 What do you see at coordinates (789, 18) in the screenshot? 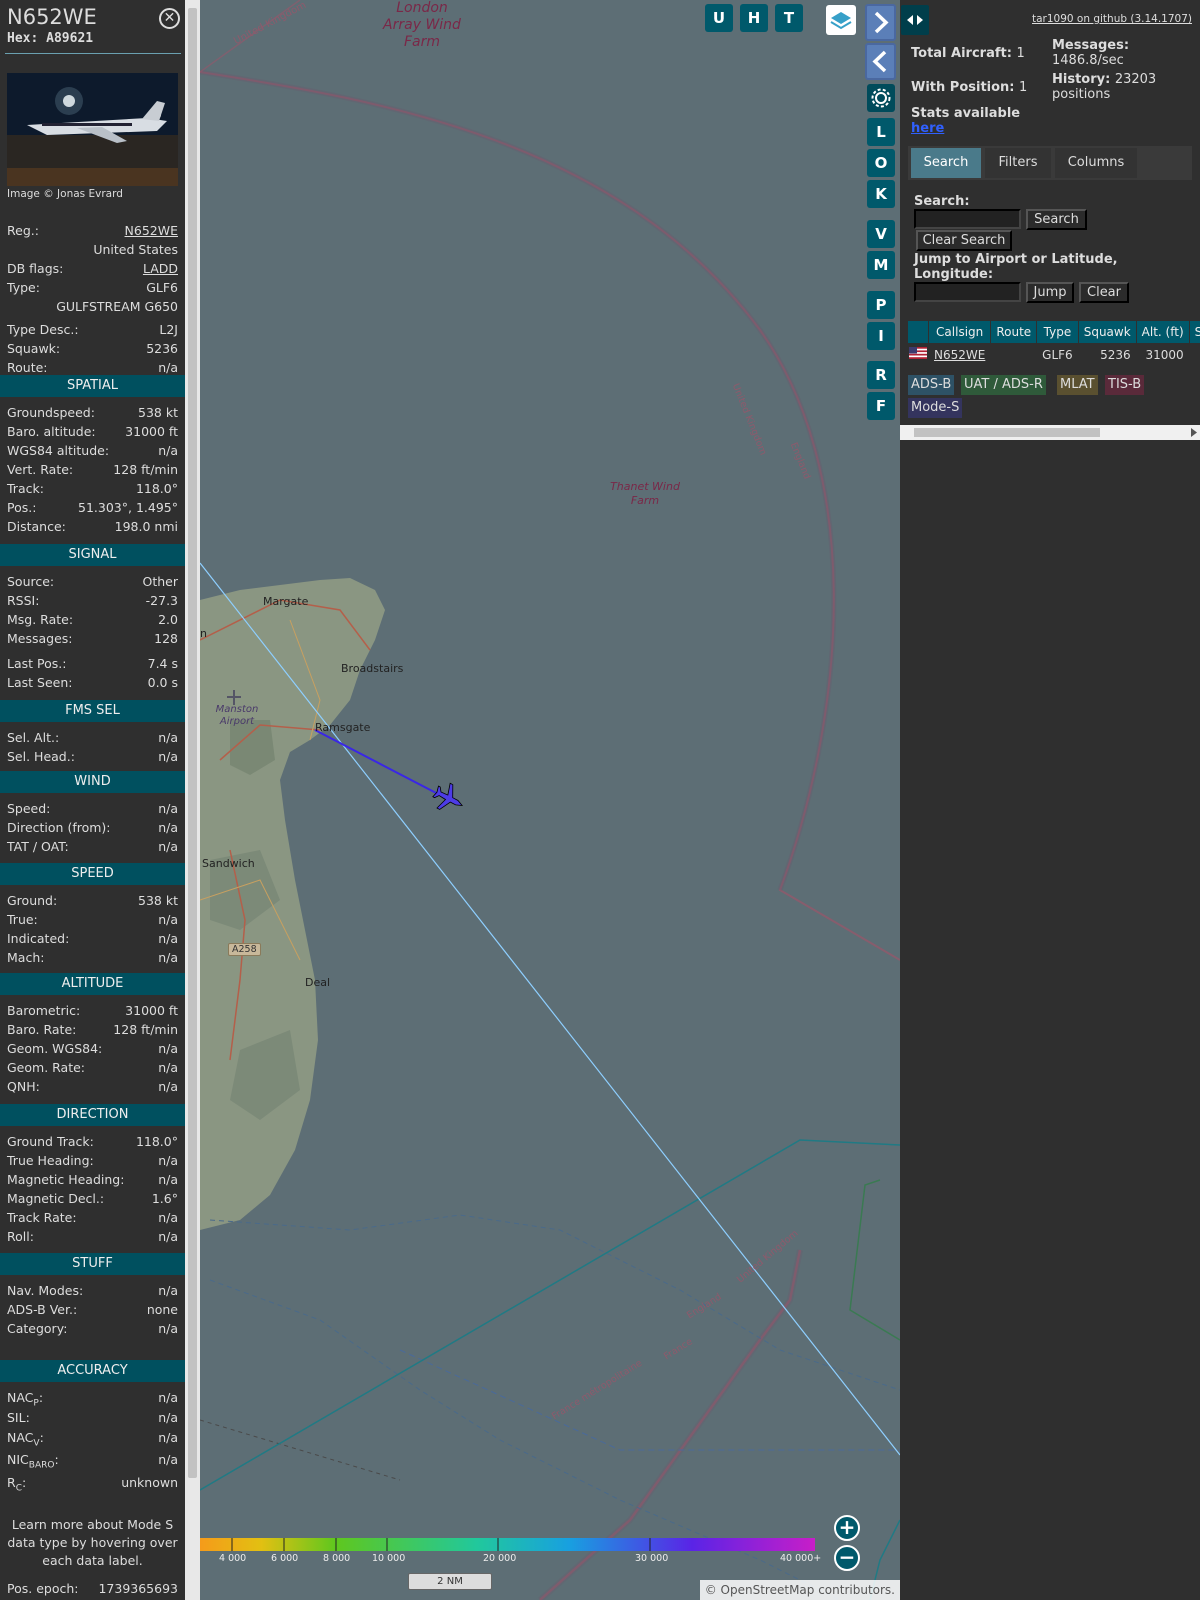
I see `map-button-t: T` at bounding box center [789, 18].